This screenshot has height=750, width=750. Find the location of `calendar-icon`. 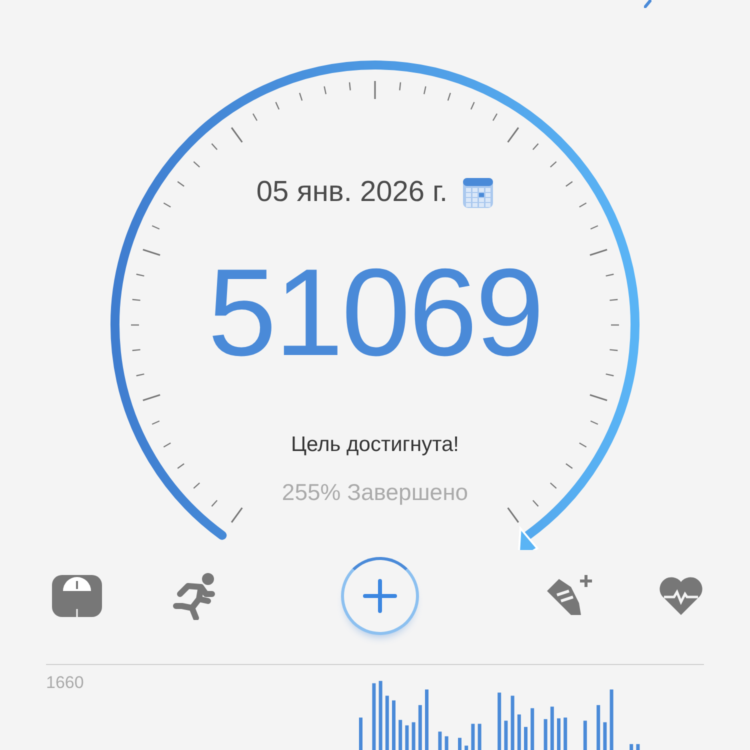

calendar-icon is located at coordinates (478, 192).